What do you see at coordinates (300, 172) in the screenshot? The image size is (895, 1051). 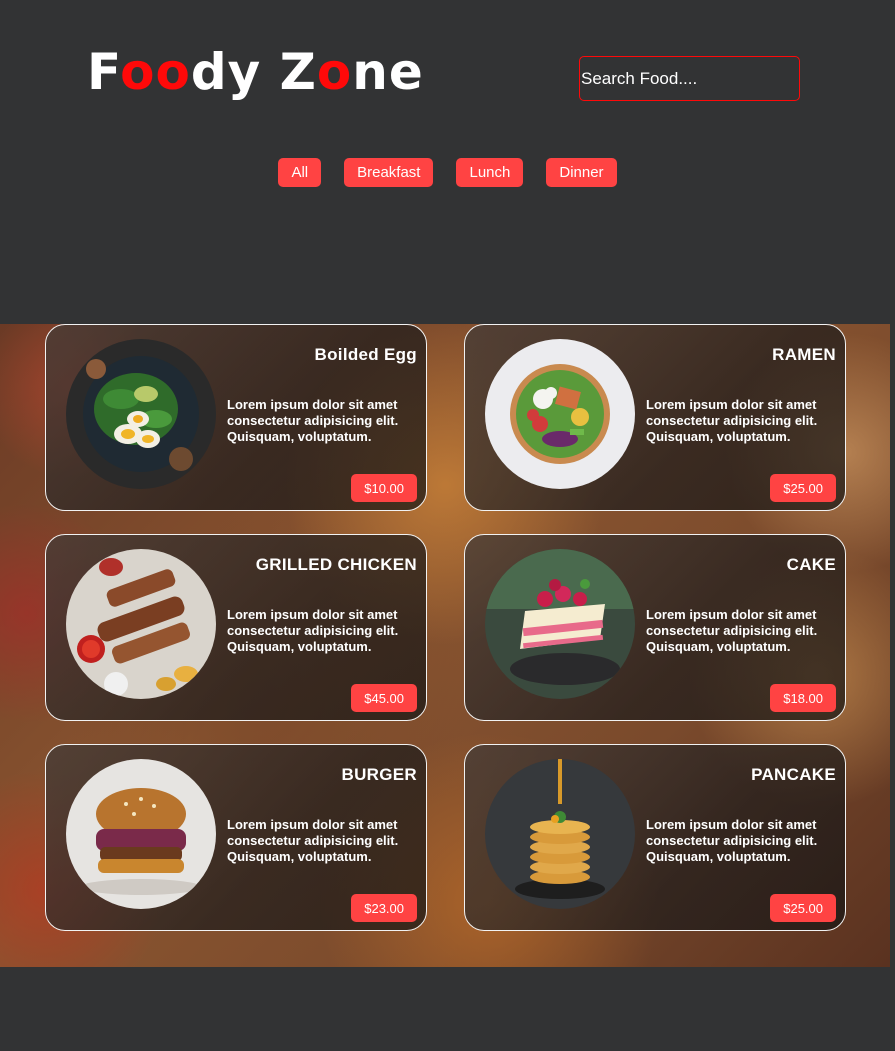 I see `filter-all-button: All` at bounding box center [300, 172].